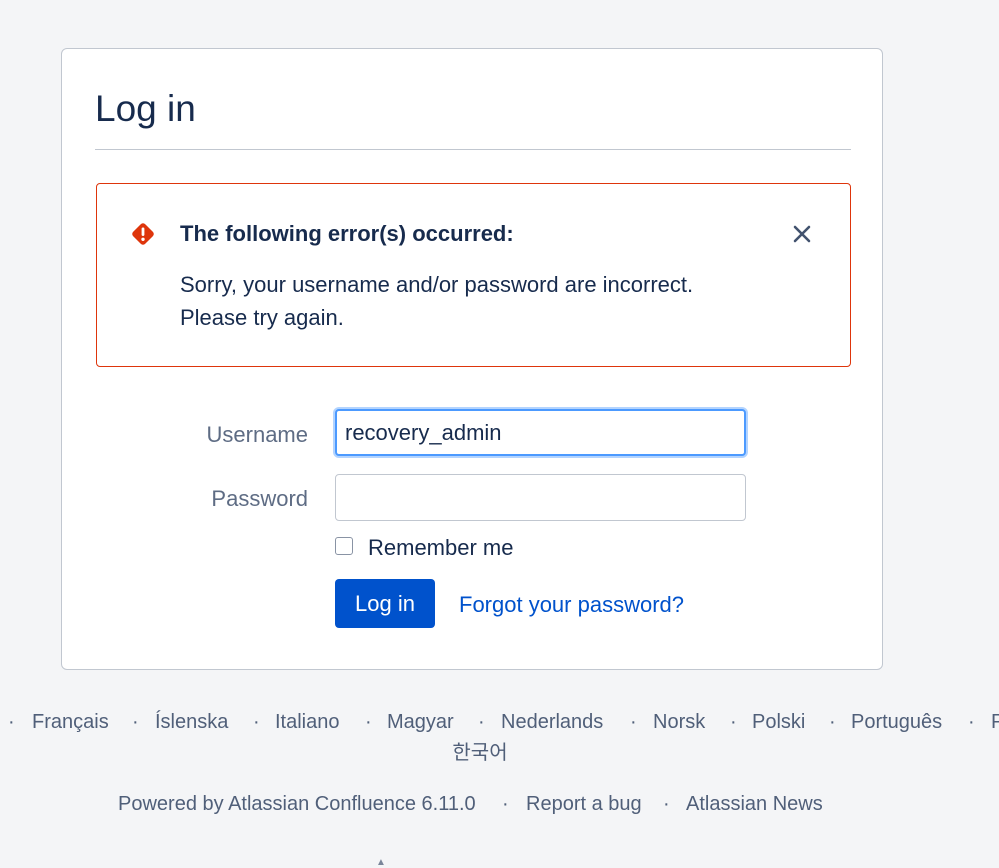 The width and height of the screenshot is (999, 868). Describe the element at coordinates (571, 605) in the screenshot. I see `forgot-password-link: Forgot your password?` at that location.